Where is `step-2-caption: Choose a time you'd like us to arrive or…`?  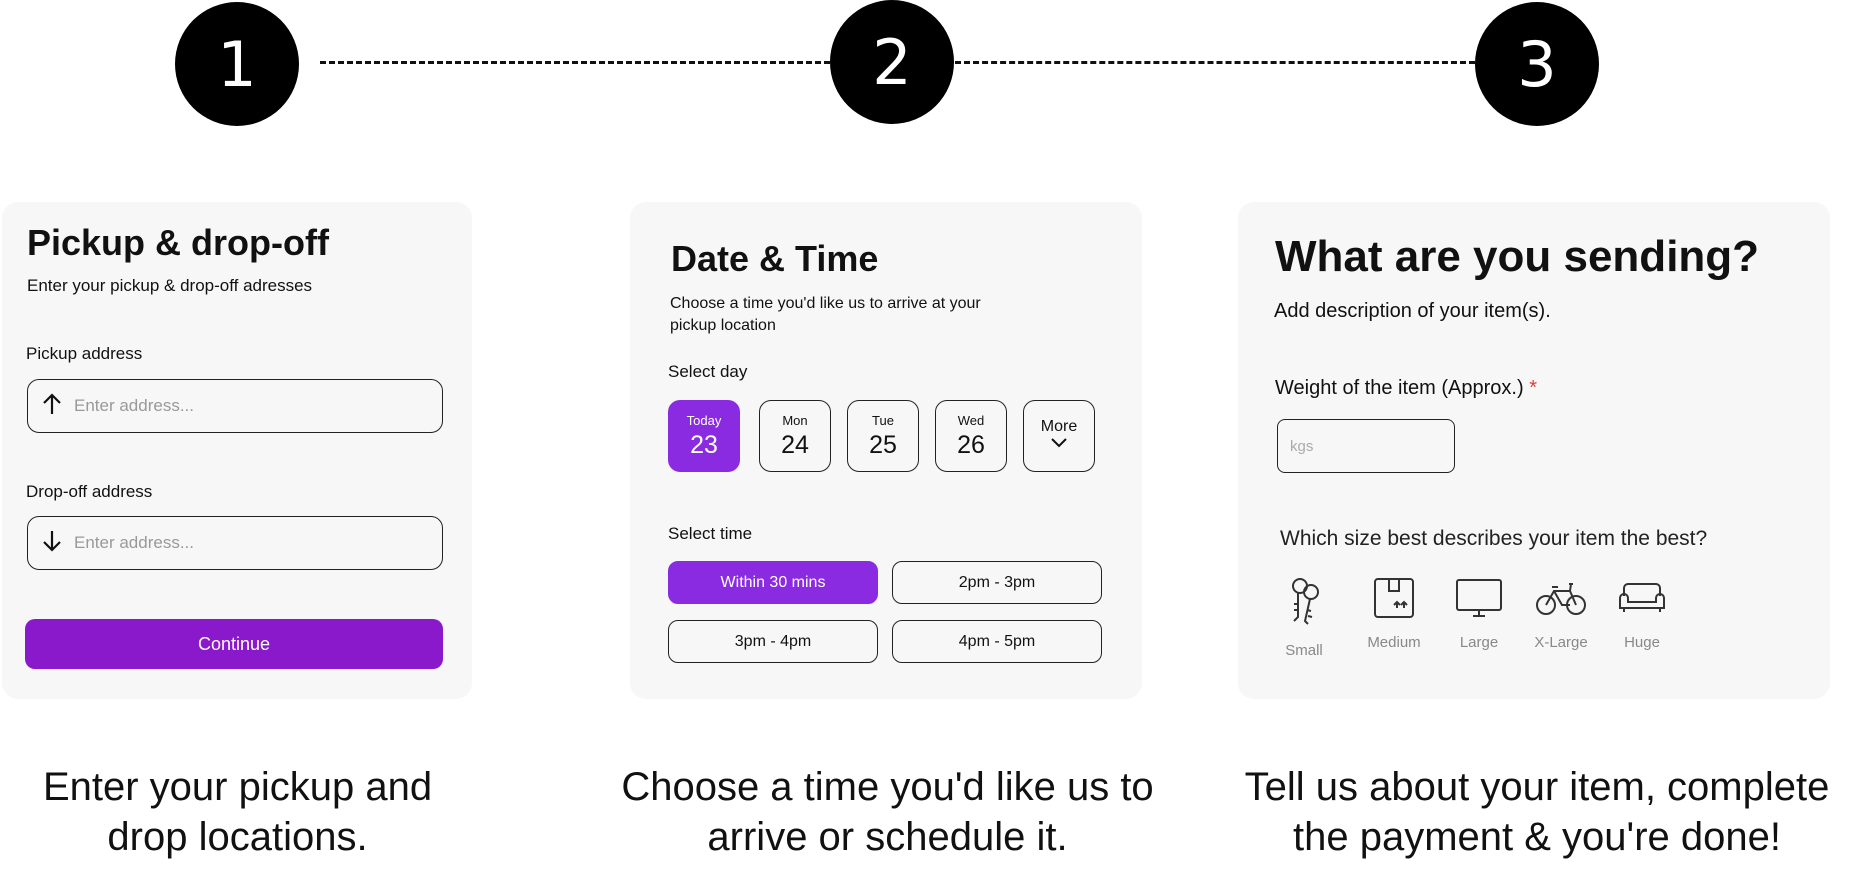
step-2-caption: Choose a time you'd like us to arrive or… is located at coordinates (887, 812).